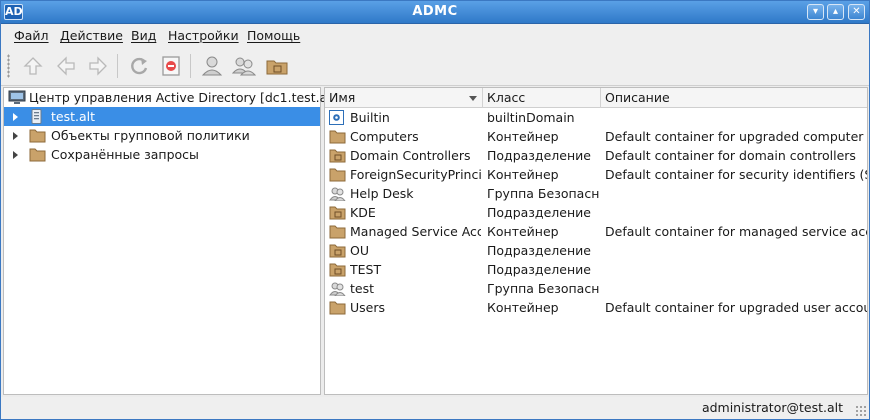  Describe the element at coordinates (359, 250) in the screenshot. I see `cell-name: OU` at that location.